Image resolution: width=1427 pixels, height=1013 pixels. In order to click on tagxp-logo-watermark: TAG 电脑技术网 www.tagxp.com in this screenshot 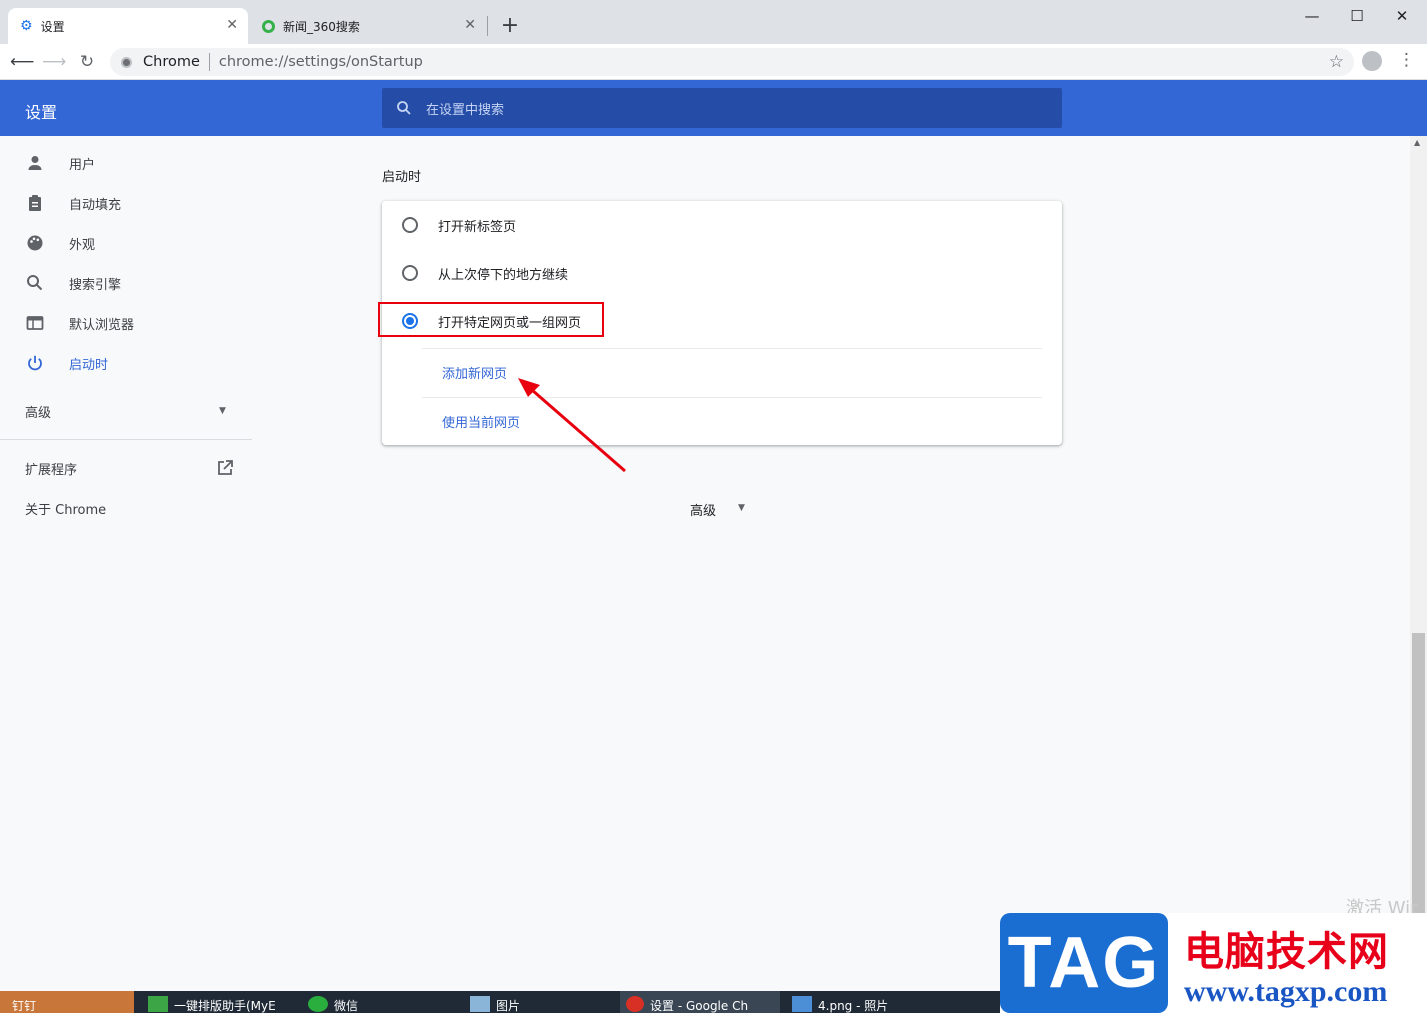, I will do `click(1213, 963)`.